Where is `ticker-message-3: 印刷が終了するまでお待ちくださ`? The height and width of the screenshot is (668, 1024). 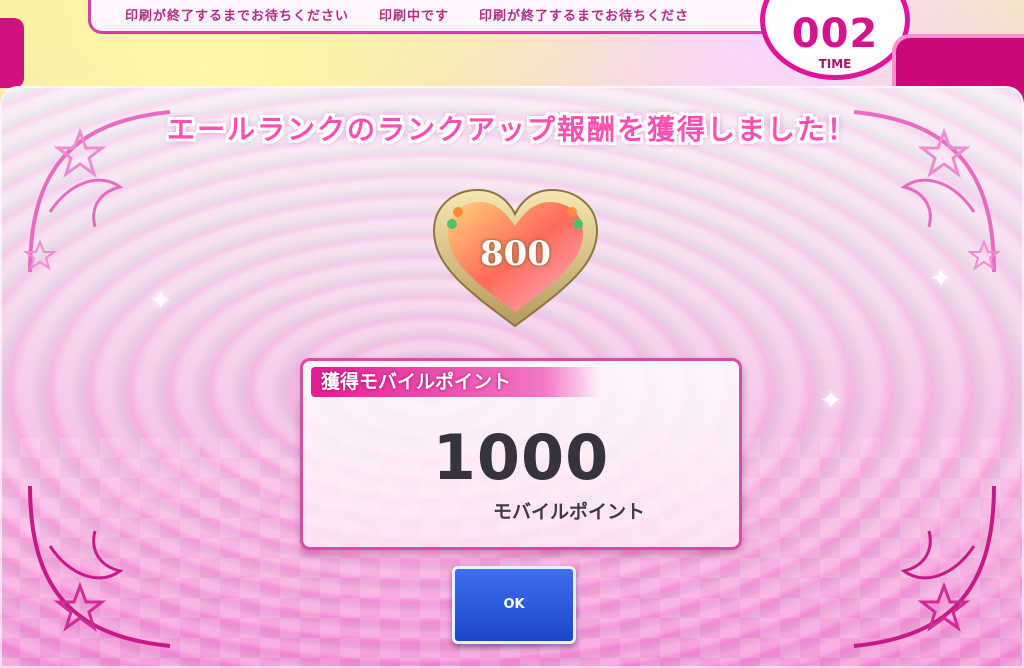
ticker-message-3: 印刷が終了するまでお待ちくださ is located at coordinates (584, 16).